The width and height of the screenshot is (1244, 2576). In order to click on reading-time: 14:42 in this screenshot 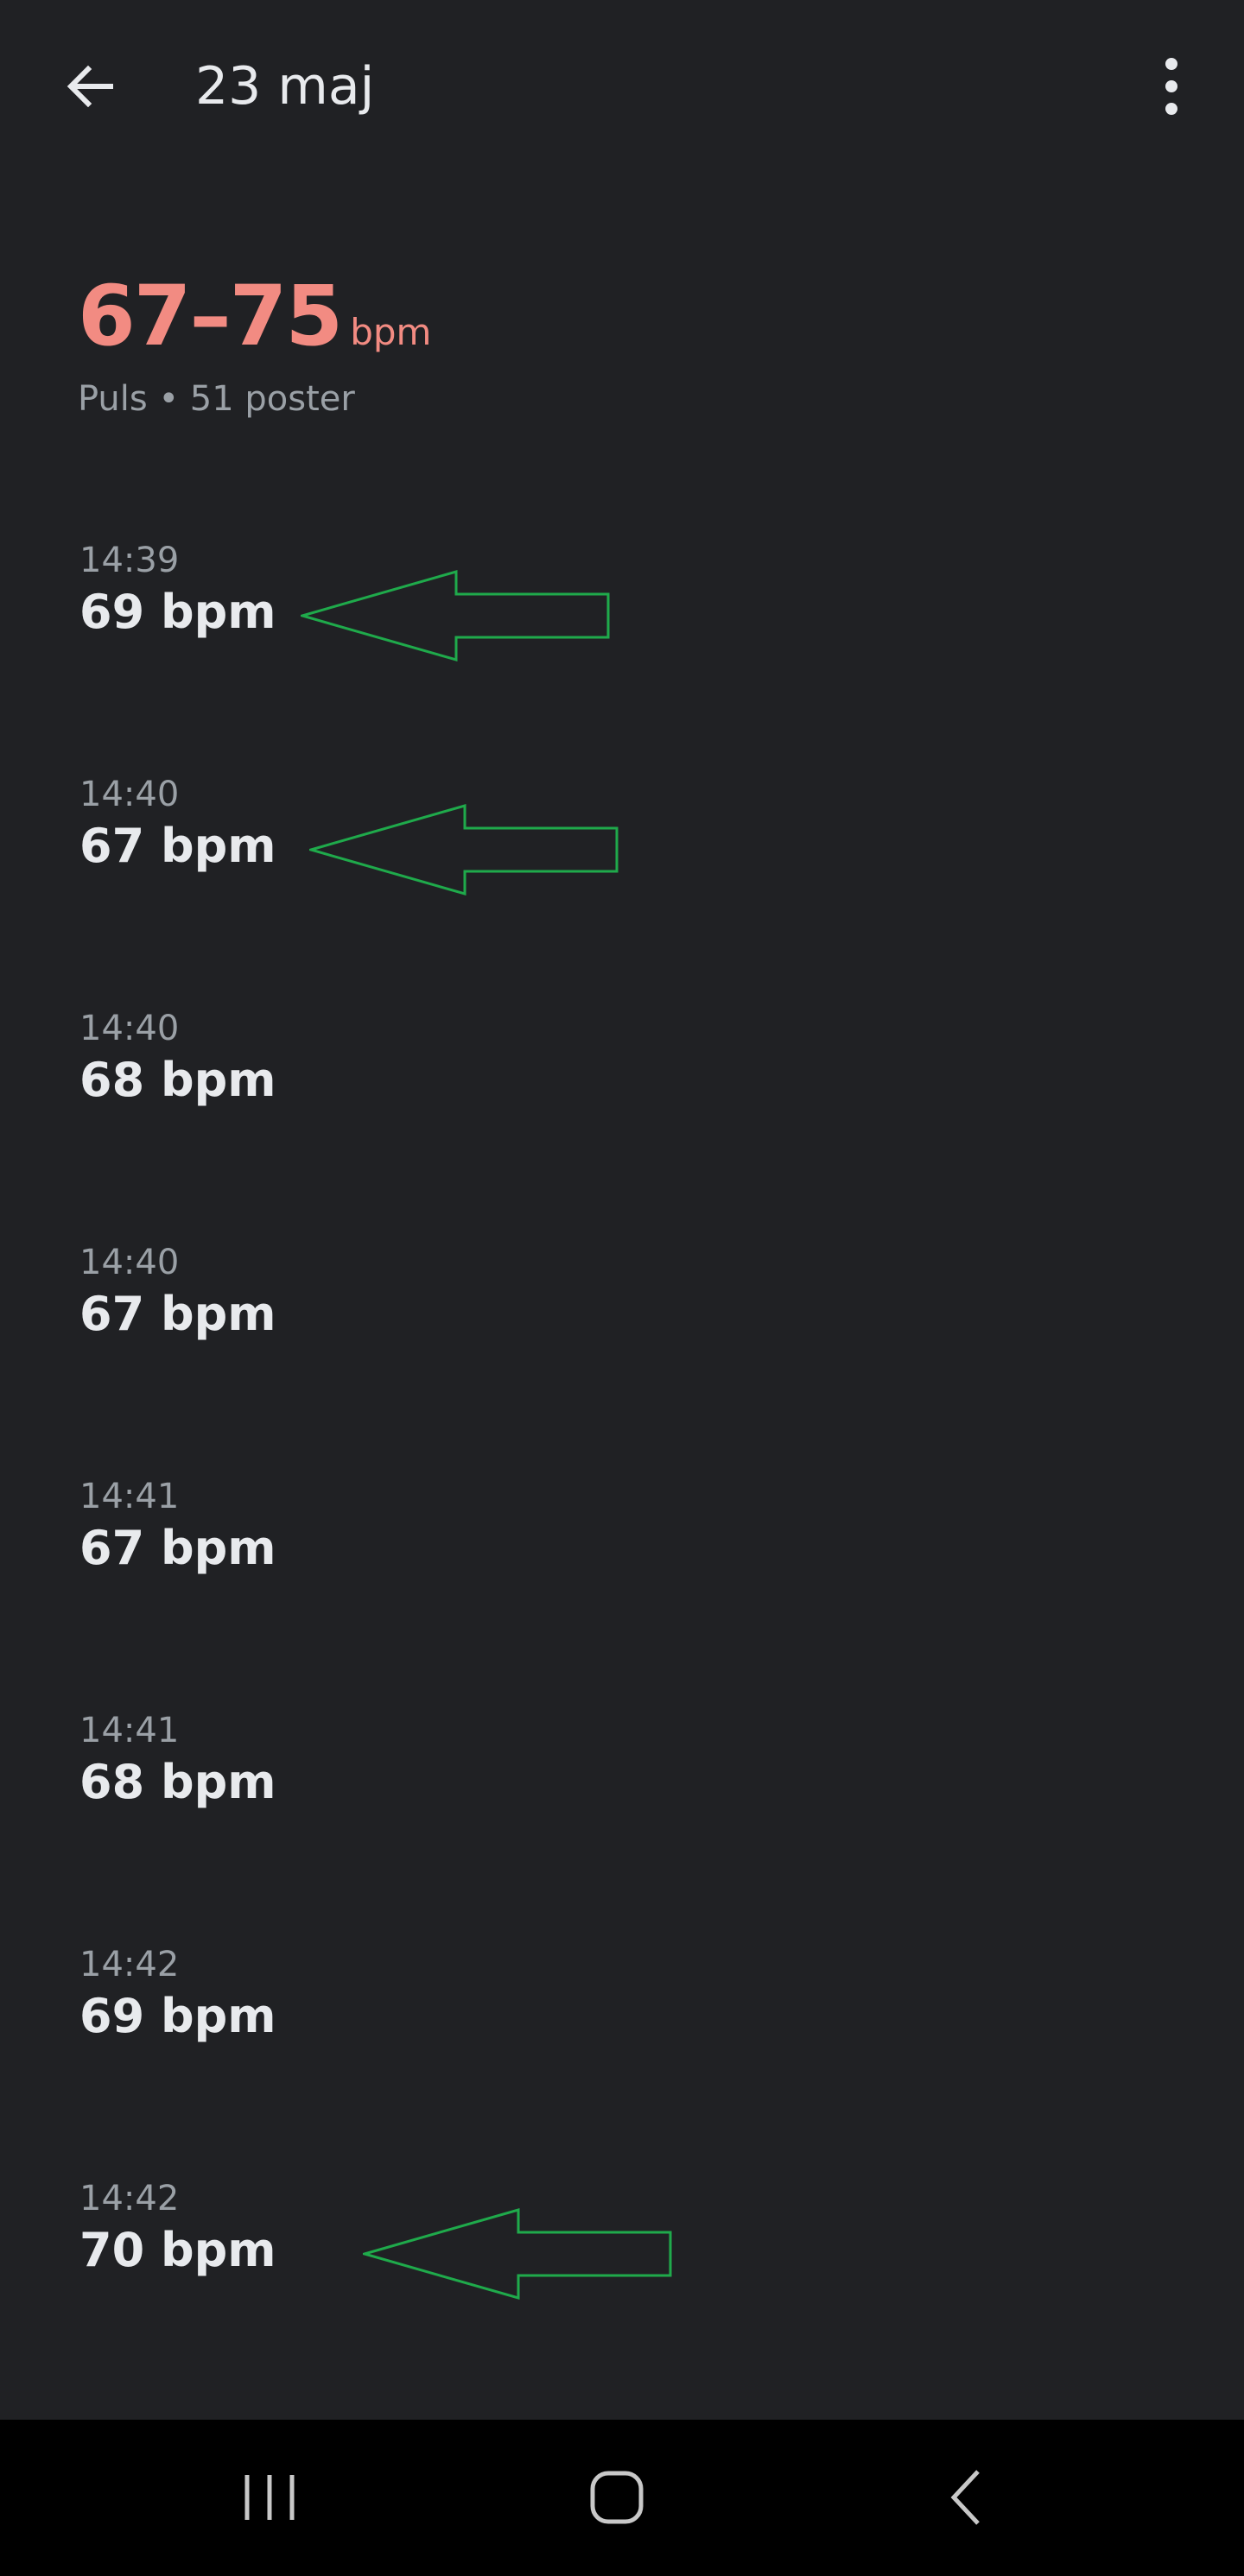, I will do `click(129, 1965)`.